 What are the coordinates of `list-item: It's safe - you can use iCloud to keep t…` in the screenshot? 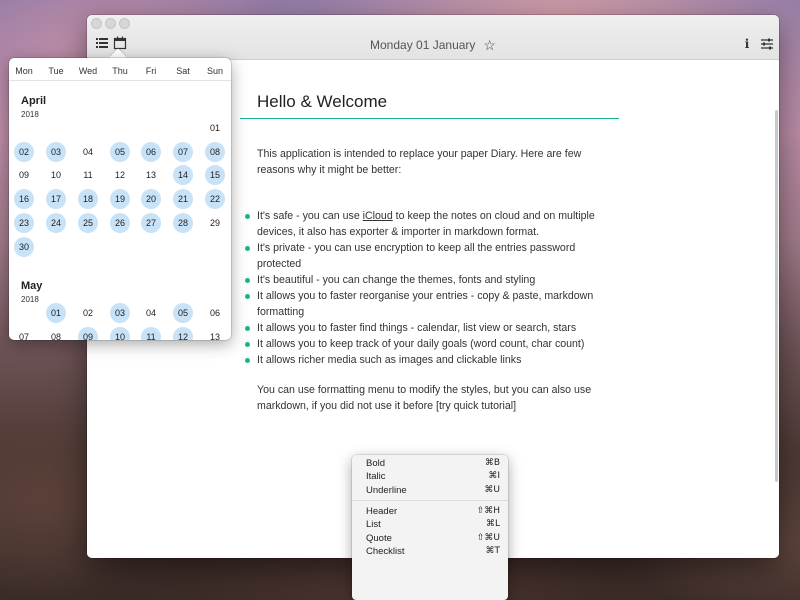 It's located at (431, 224).